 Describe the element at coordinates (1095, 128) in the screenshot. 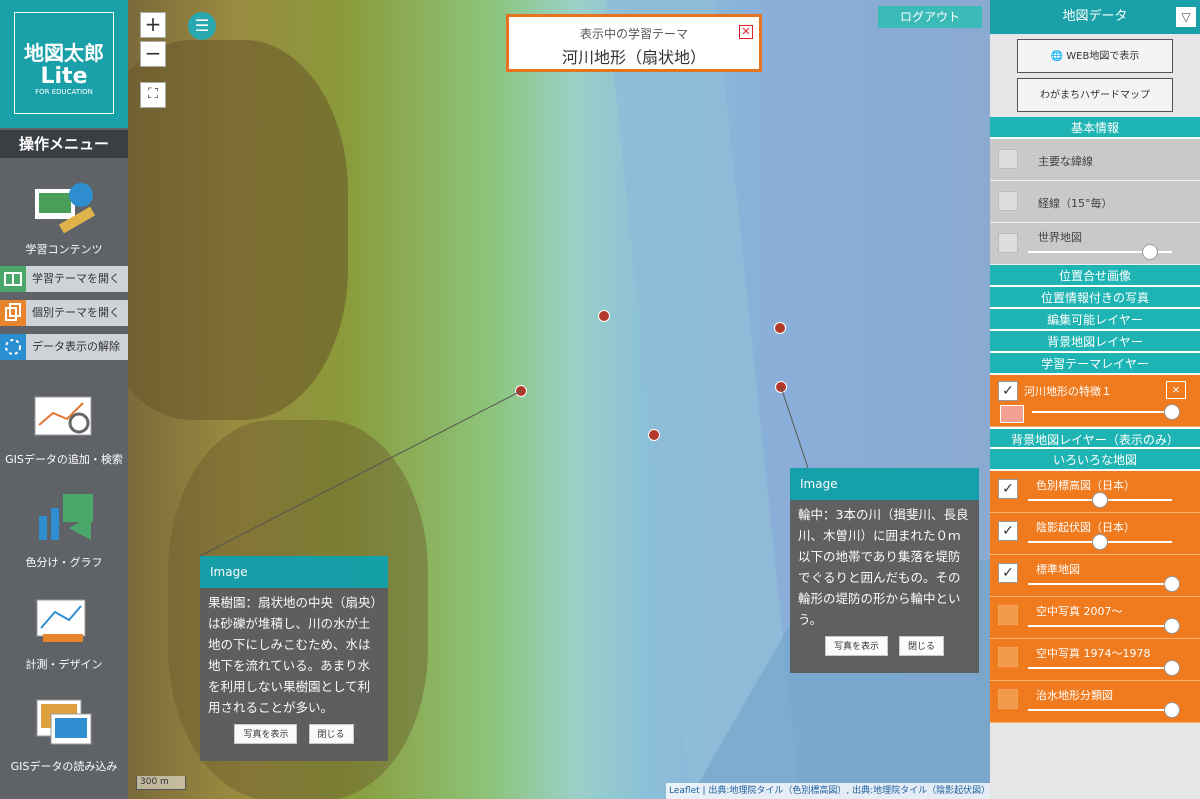

I see `section-basic-info: 基本情報` at that location.